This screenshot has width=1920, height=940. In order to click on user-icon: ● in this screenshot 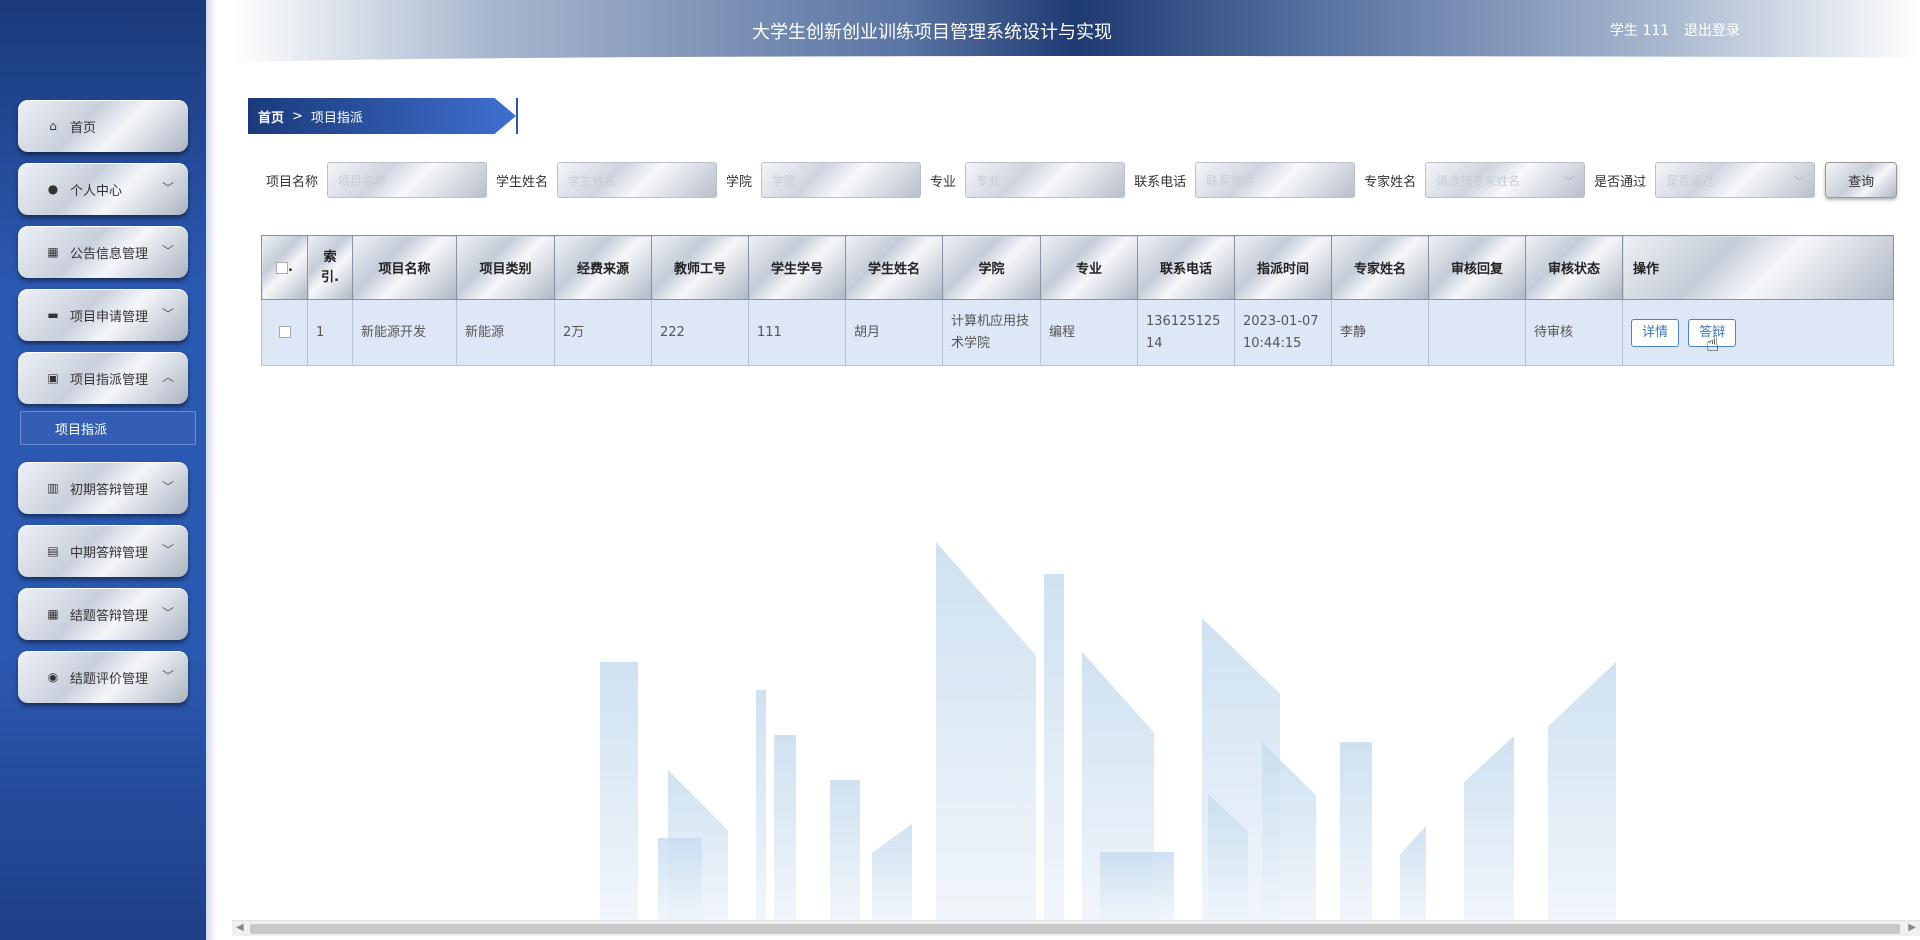, I will do `click(53, 189)`.